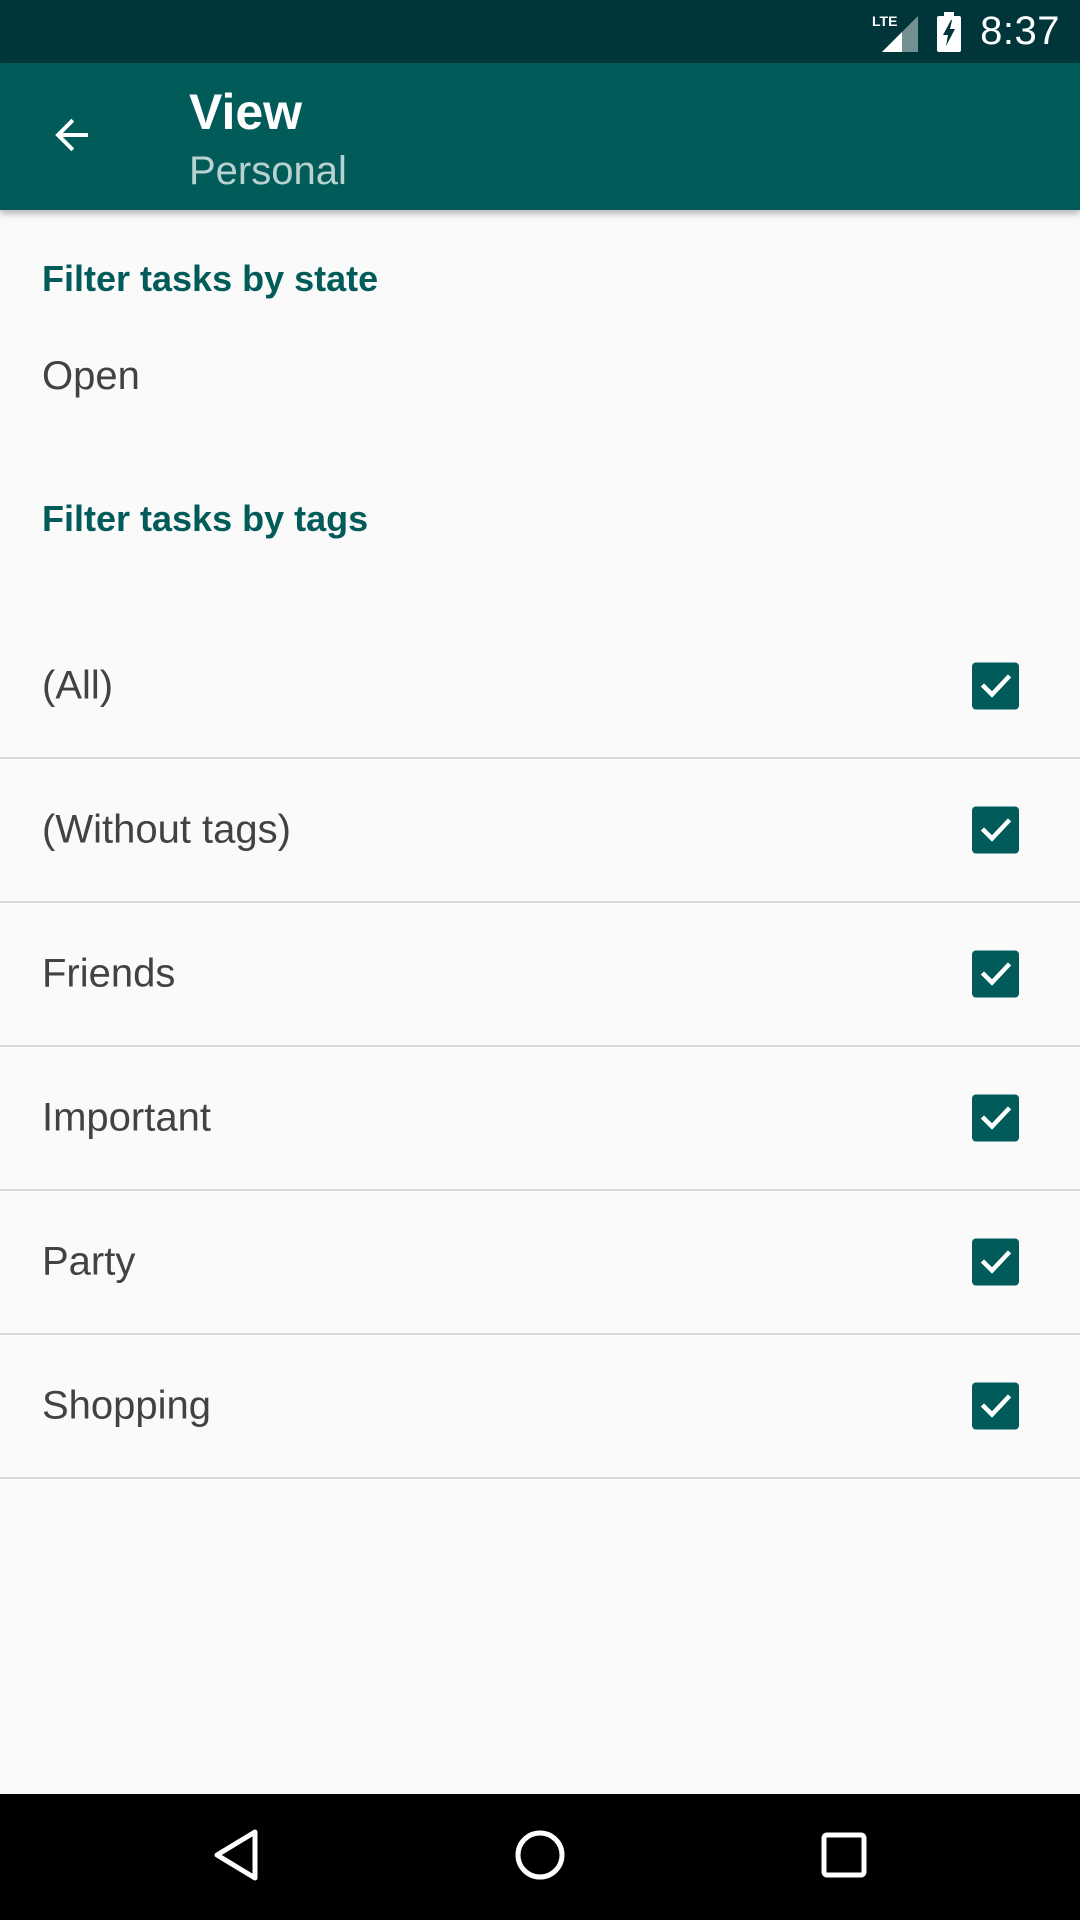  Describe the element at coordinates (89, 1261) in the screenshot. I see `tag-label: Party` at that location.